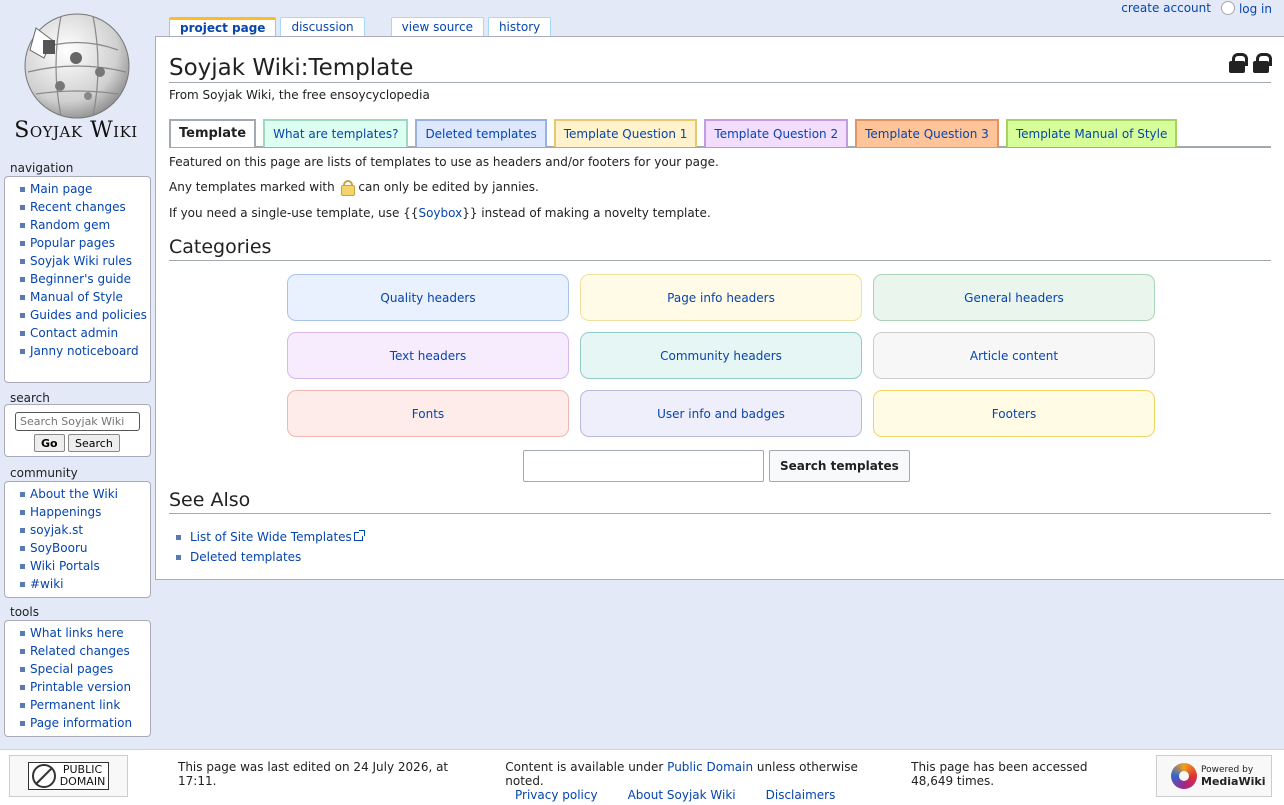  Describe the element at coordinates (720, 501) in the screenshot. I see `see-also-heading: See Also` at that location.